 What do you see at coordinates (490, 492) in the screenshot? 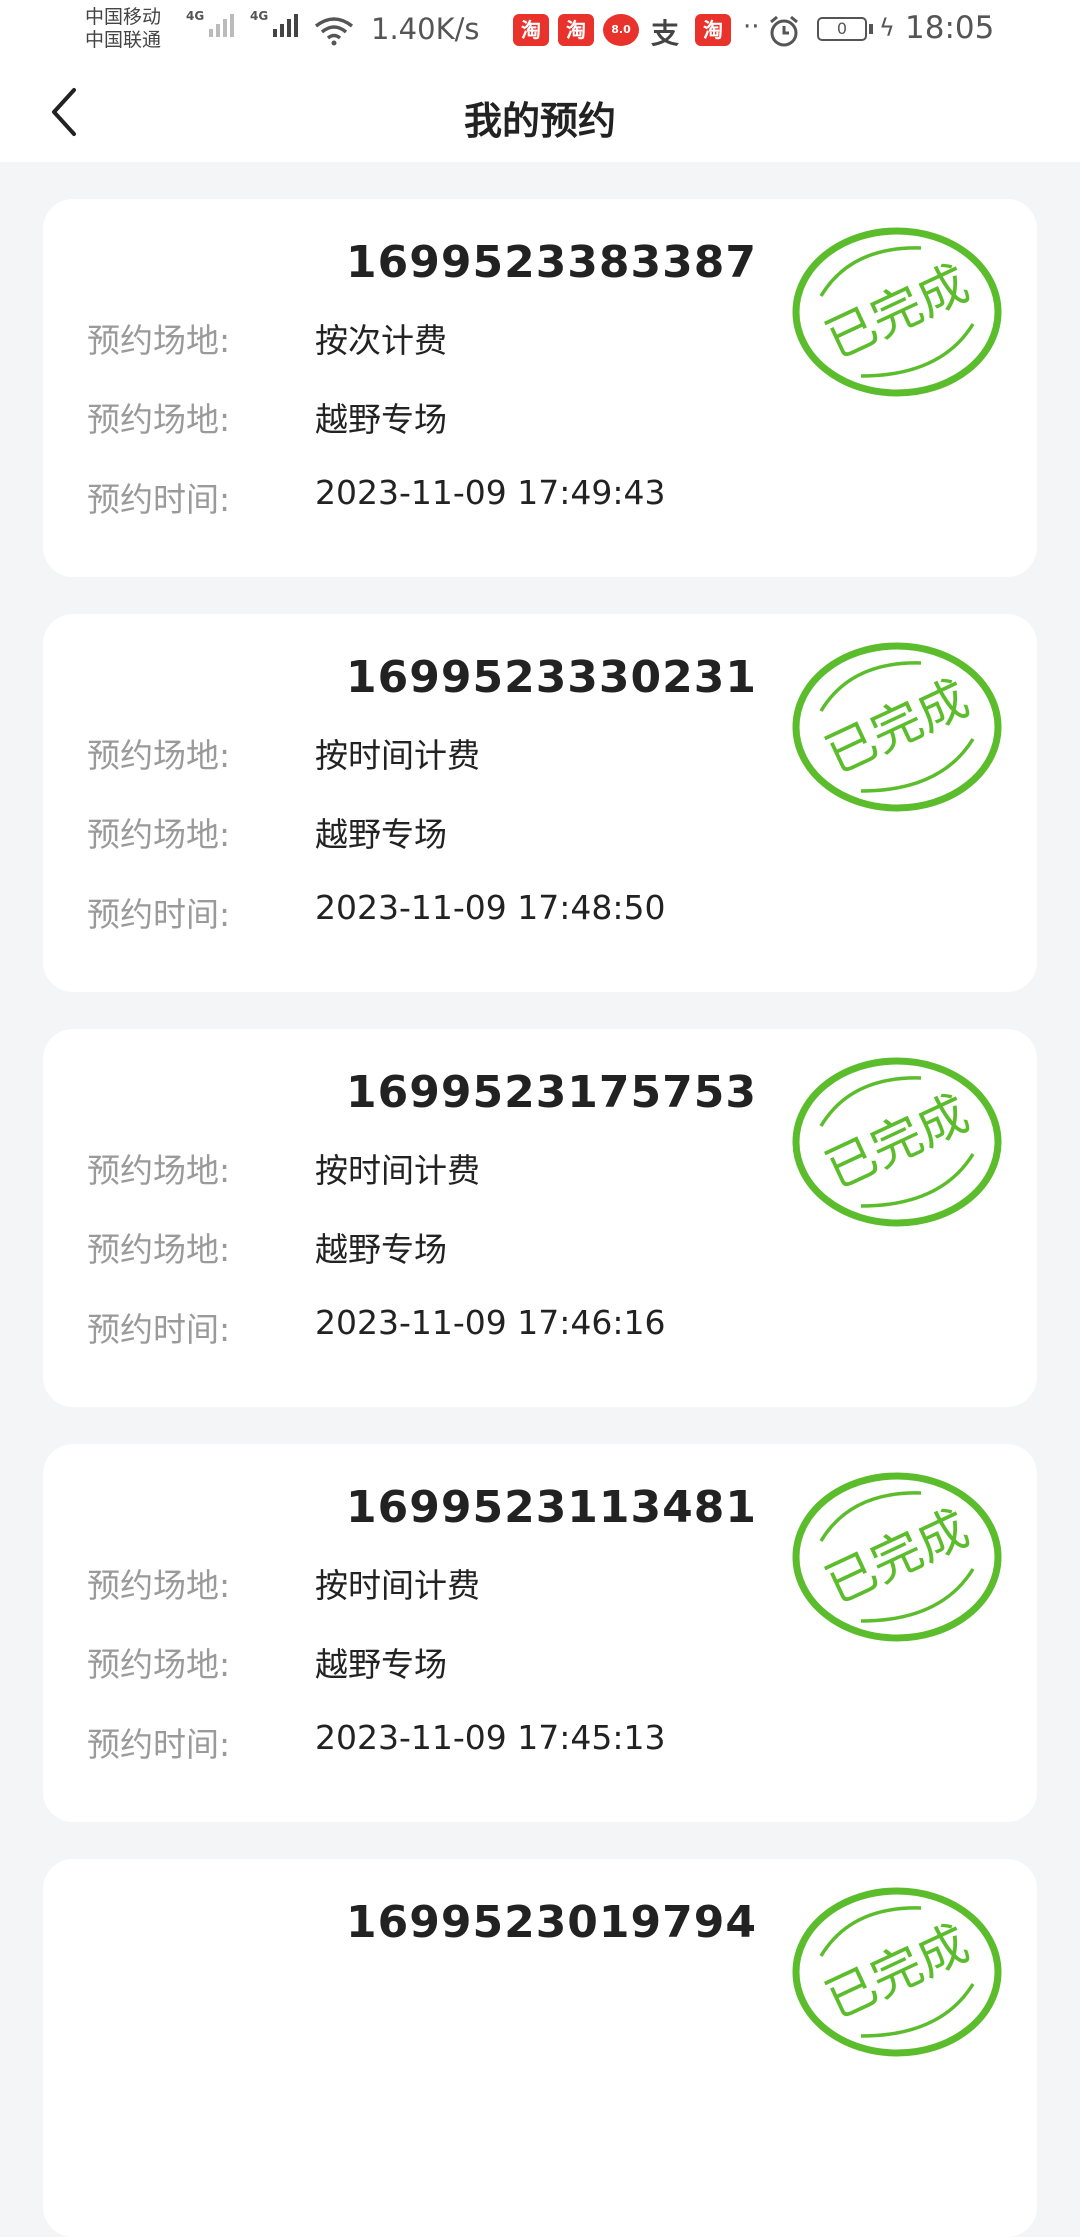
I see `reservation-time: 2023-11-09 17:49:43` at bounding box center [490, 492].